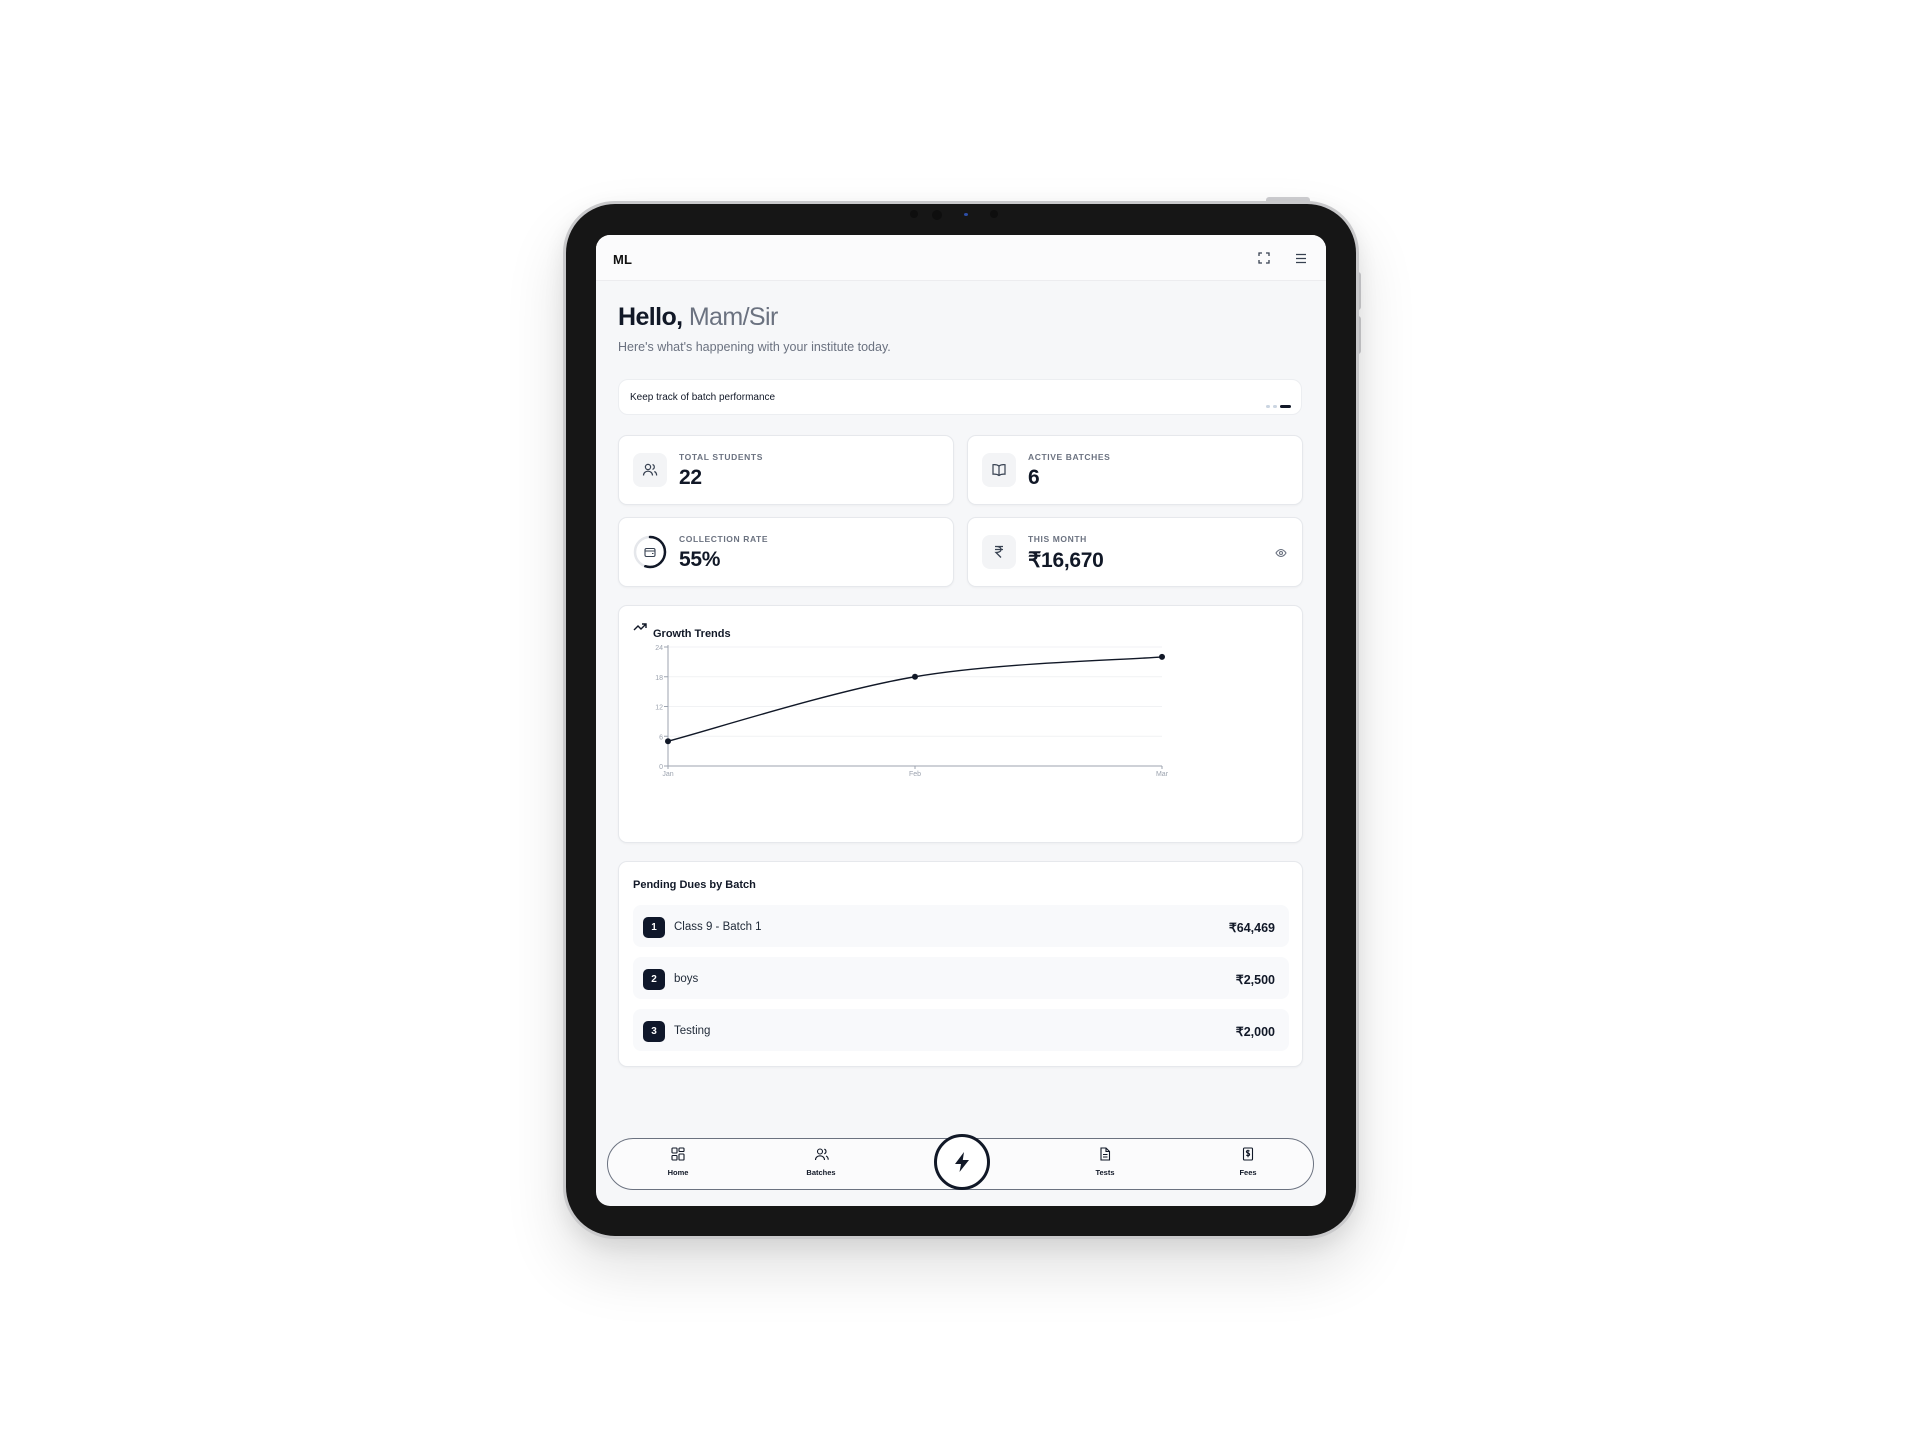 This screenshot has height=1440, width=1920. Describe the element at coordinates (678, 1162) in the screenshot. I see `nav-home: Home` at that location.